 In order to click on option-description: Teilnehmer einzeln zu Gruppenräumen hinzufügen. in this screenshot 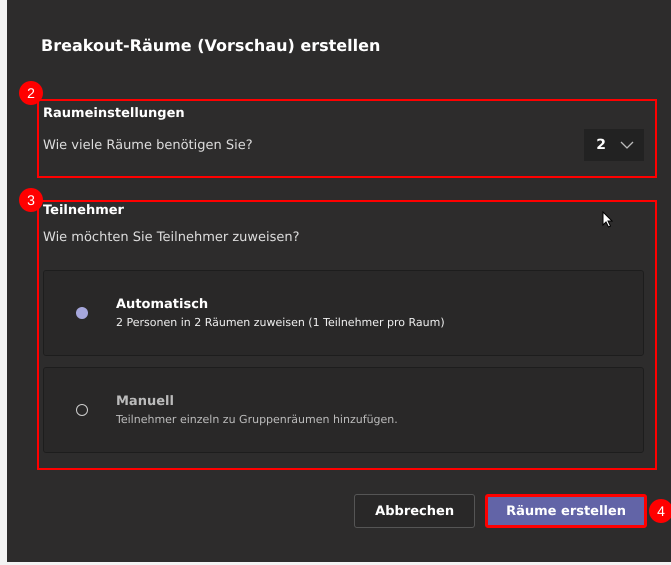, I will do `click(257, 419)`.